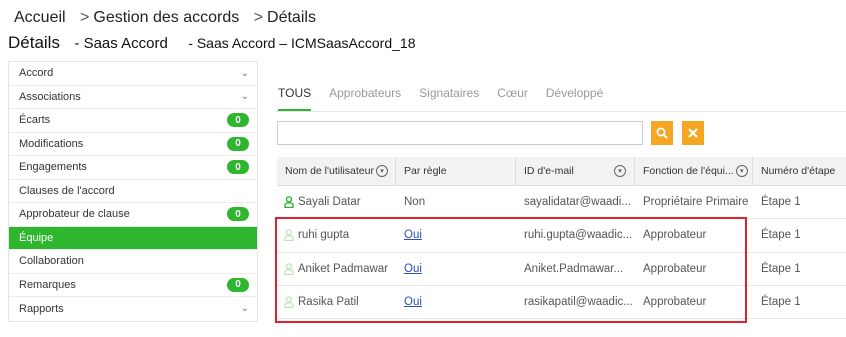 The height and width of the screenshot is (337, 846). Describe the element at coordinates (799, 171) in the screenshot. I see `header-step: Numéro d'étape` at that location.